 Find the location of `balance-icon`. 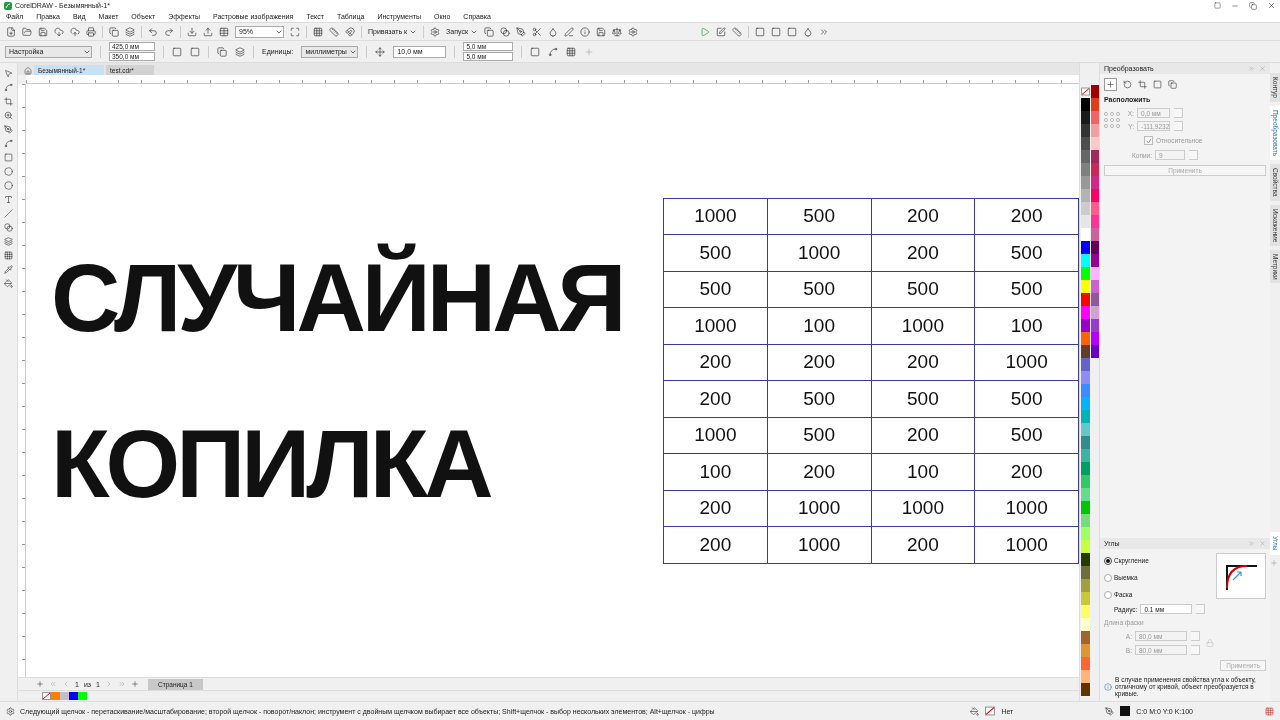

balance-icon is located at coordinates (617, 31).